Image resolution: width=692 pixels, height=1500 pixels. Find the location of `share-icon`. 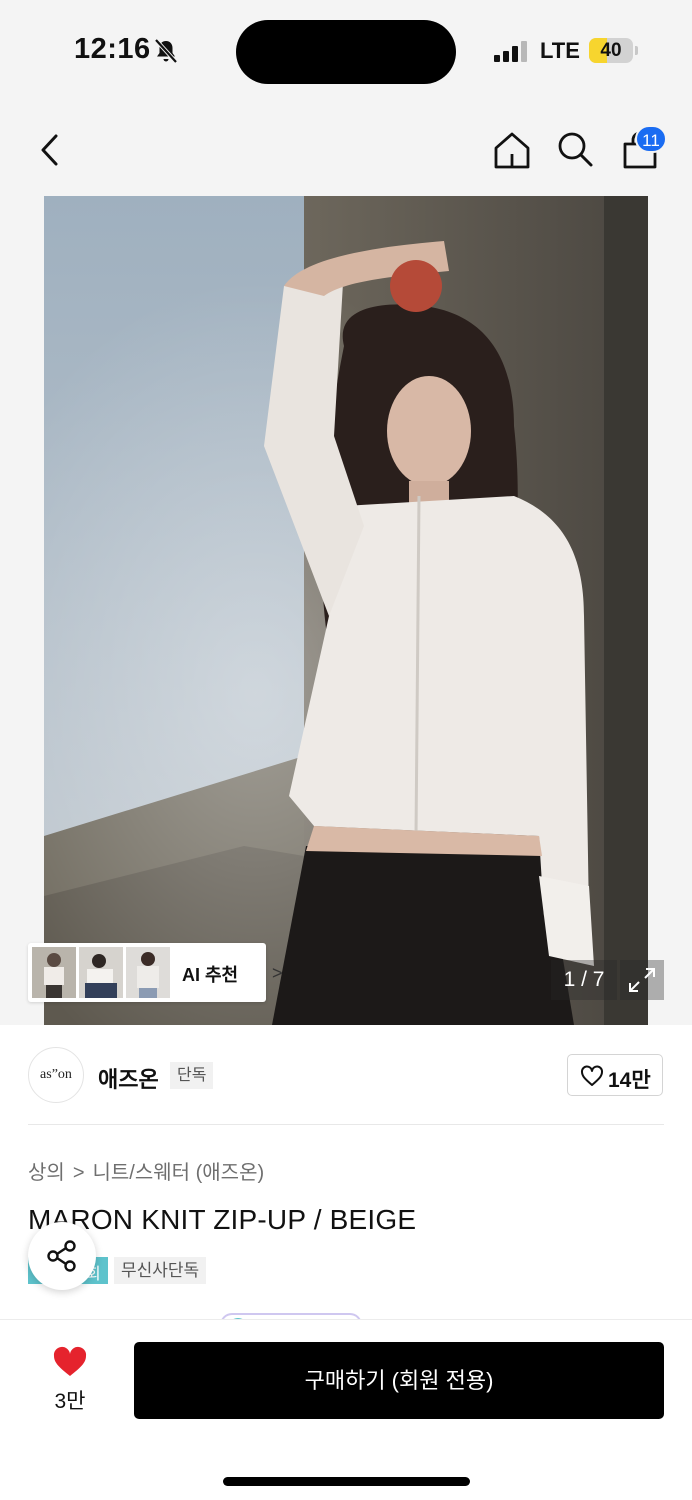

share-icon is located at coordinates (61, 1256).